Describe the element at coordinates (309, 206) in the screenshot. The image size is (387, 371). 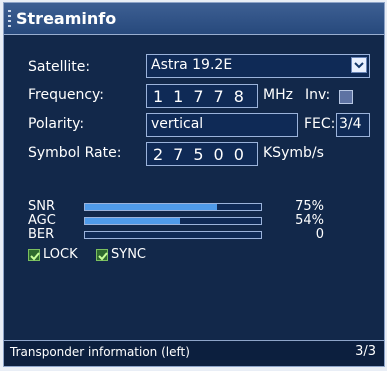
I see `snr-value: 75%` at that location.